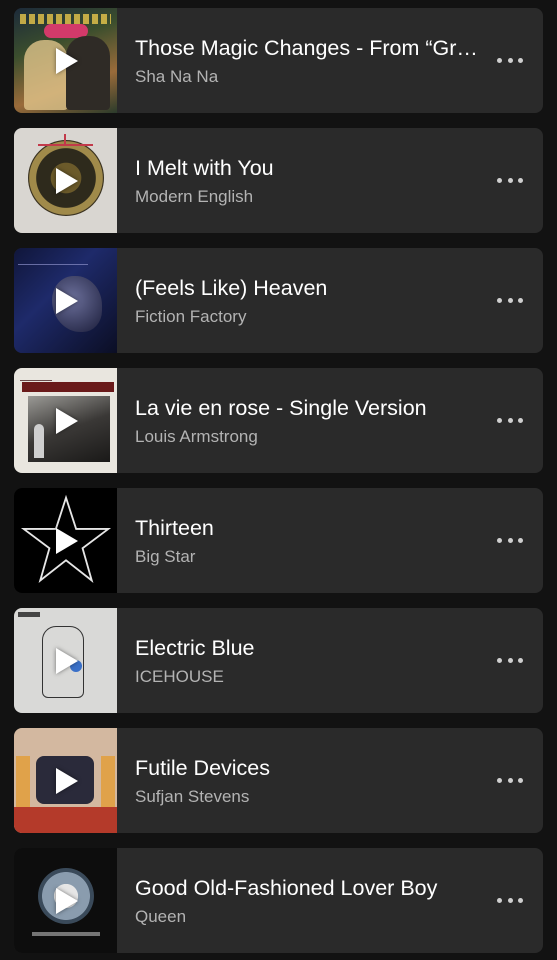 The height and width of the screenshot is (960, 557). What do you see at coordinates (203, 768) in the screenshot?
I see `track-title: Futile Devices` at bounding box center [203, 768].